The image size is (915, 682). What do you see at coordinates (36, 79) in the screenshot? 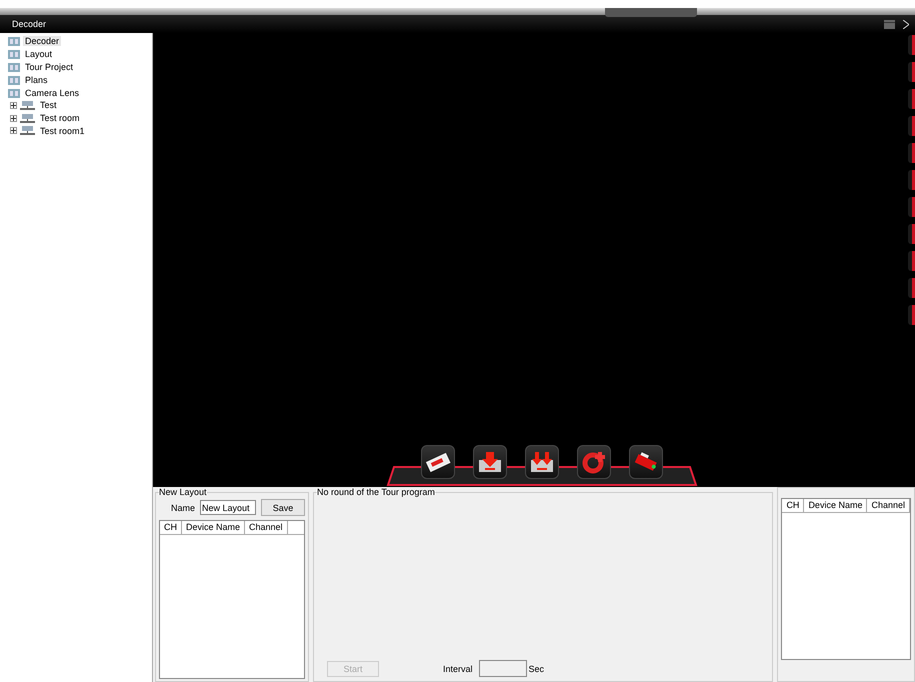
I see `tree-item: Plans` at bounding box center [36, 79].